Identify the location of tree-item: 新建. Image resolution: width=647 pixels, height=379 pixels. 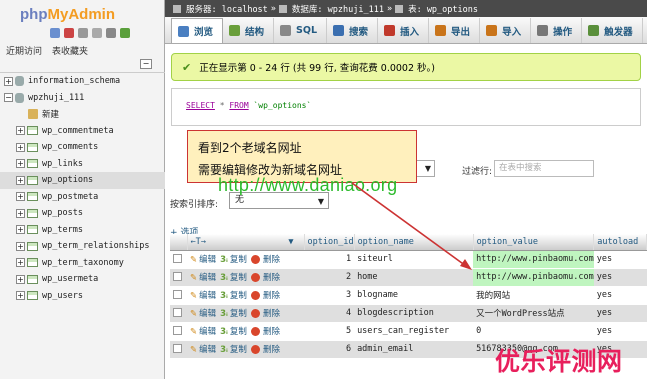
(82, 114).